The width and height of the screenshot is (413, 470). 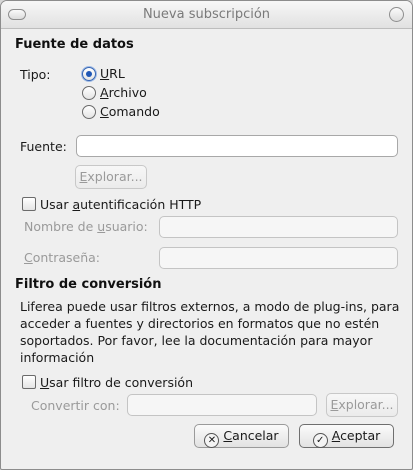 What do you see at coordinates (74, 44) in the screenshot?
I see `source-section-title: Fuente de datos` at bounding box center [74, 44].